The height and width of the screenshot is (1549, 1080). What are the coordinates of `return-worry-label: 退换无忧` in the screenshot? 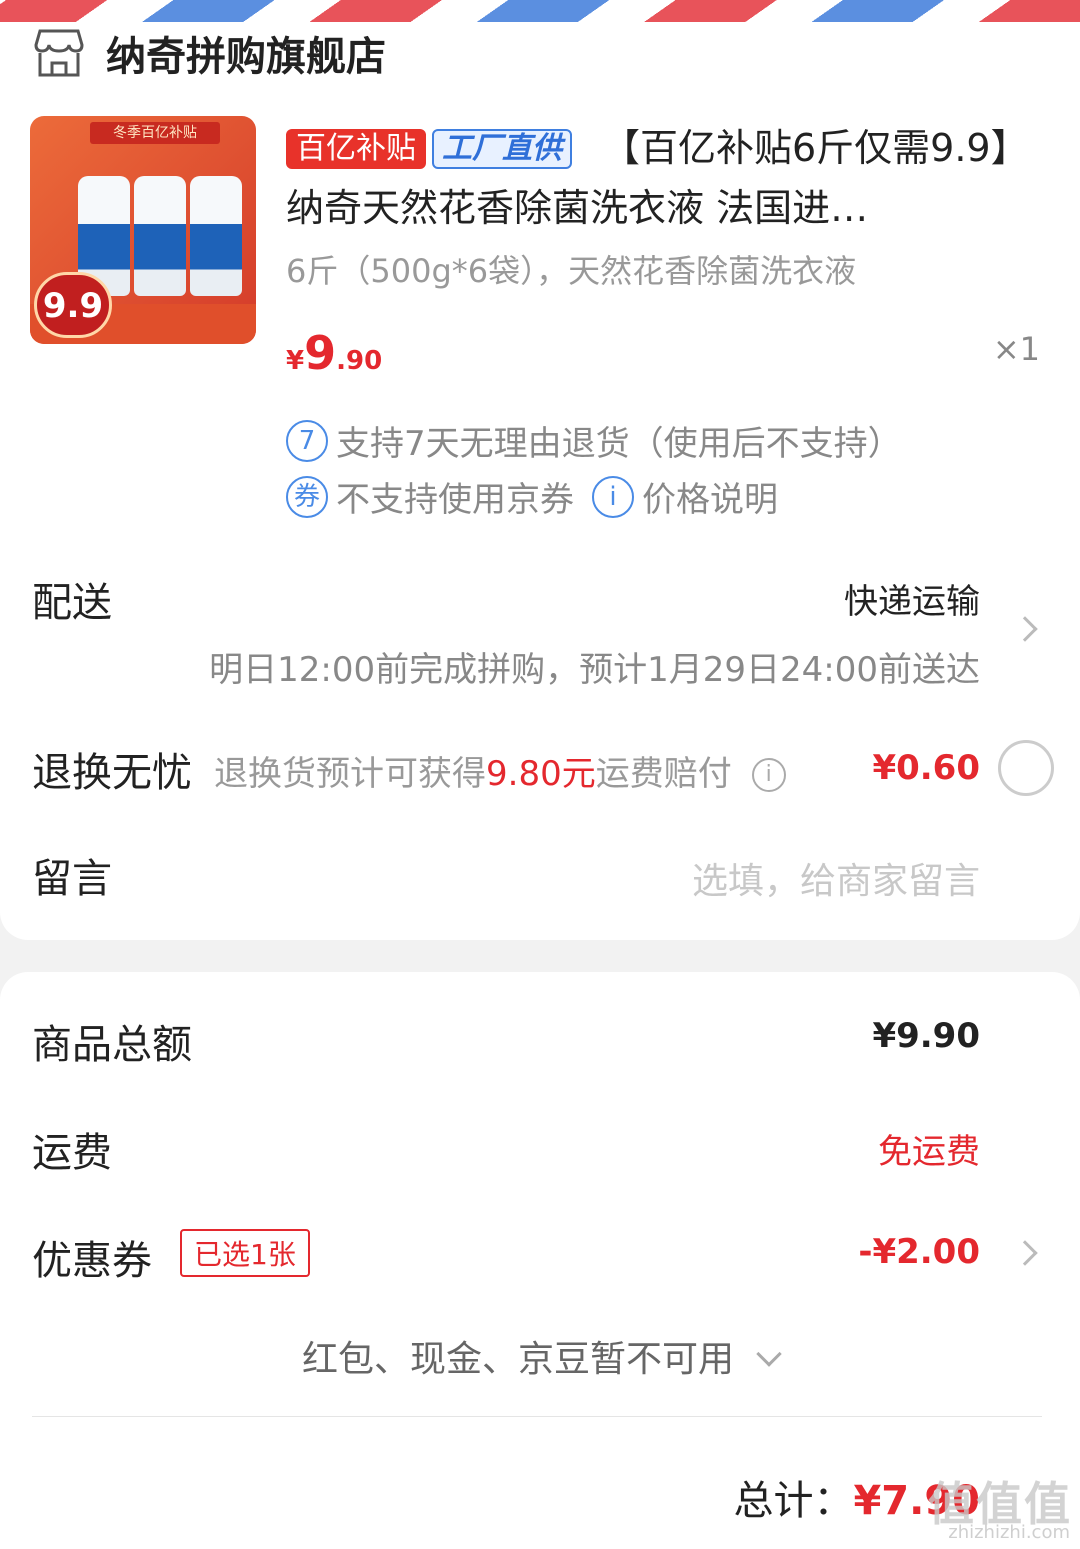 It's located at (112, 773).